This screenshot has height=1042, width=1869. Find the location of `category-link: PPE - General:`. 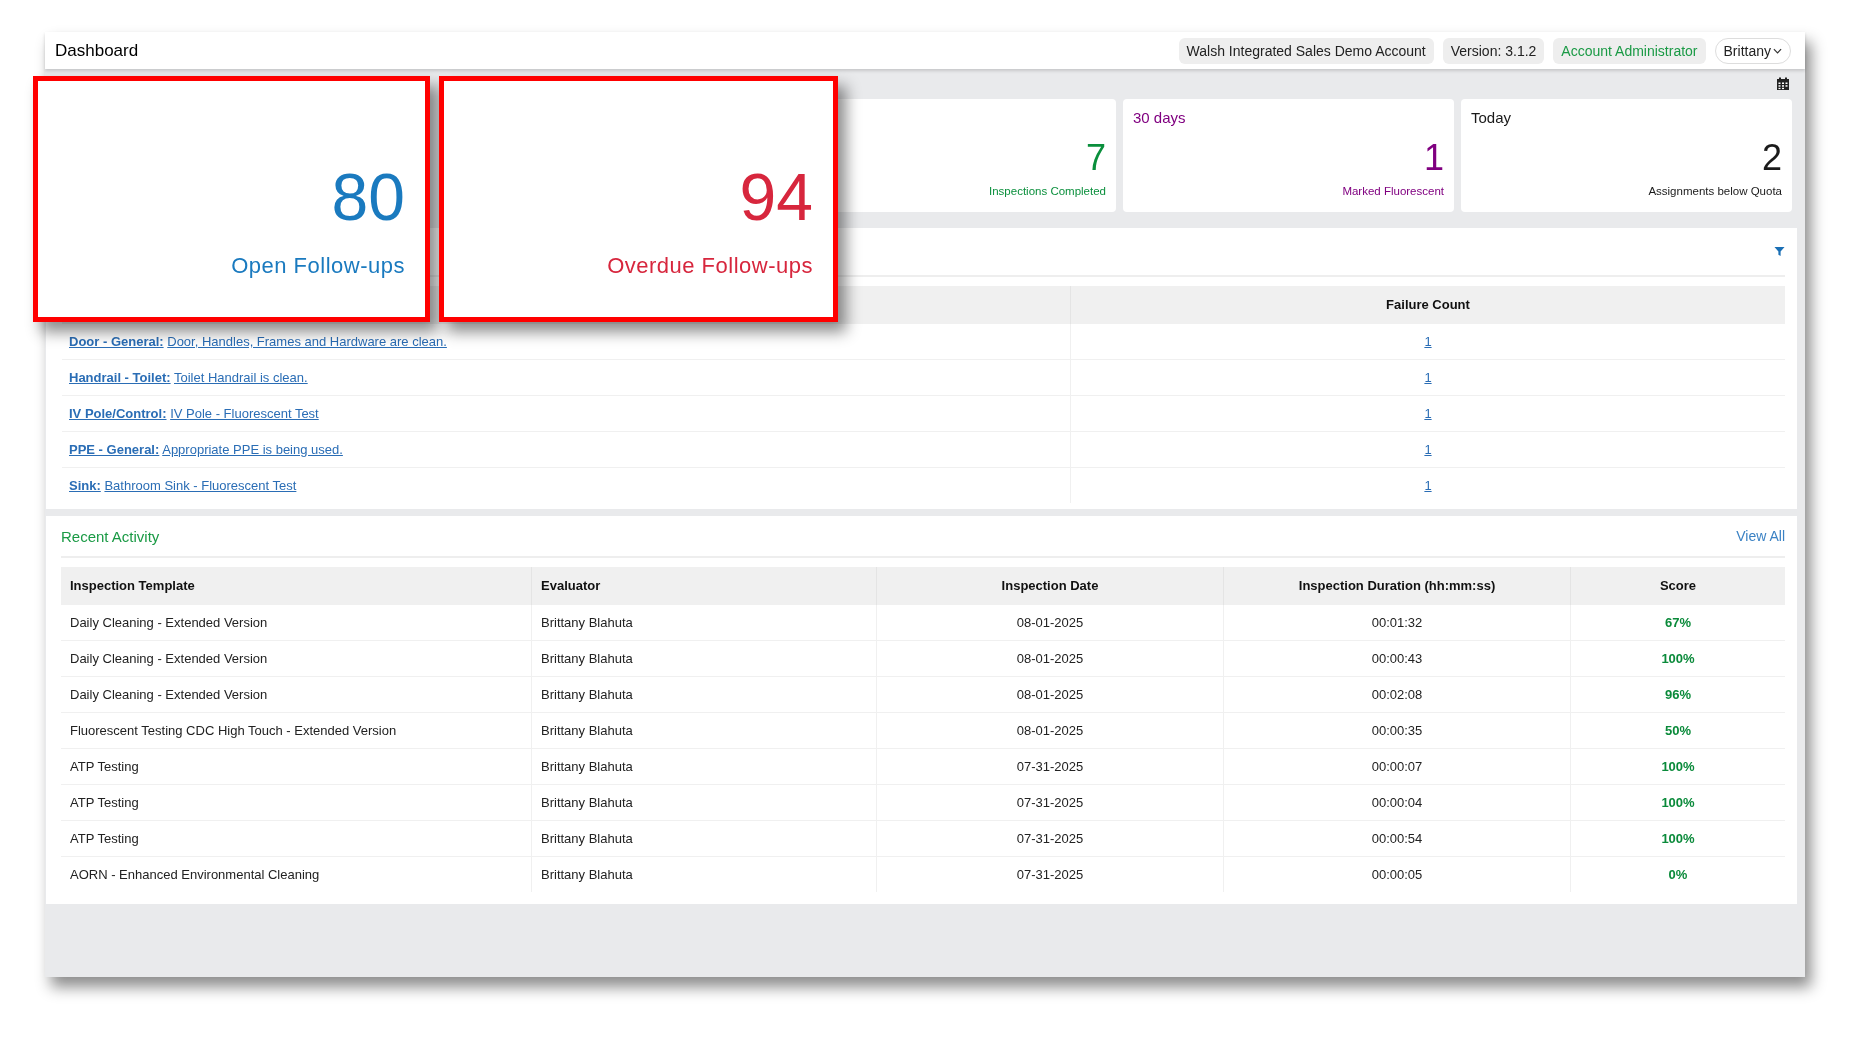

category-link: PPE - General: is located at coordinates (114, 449).